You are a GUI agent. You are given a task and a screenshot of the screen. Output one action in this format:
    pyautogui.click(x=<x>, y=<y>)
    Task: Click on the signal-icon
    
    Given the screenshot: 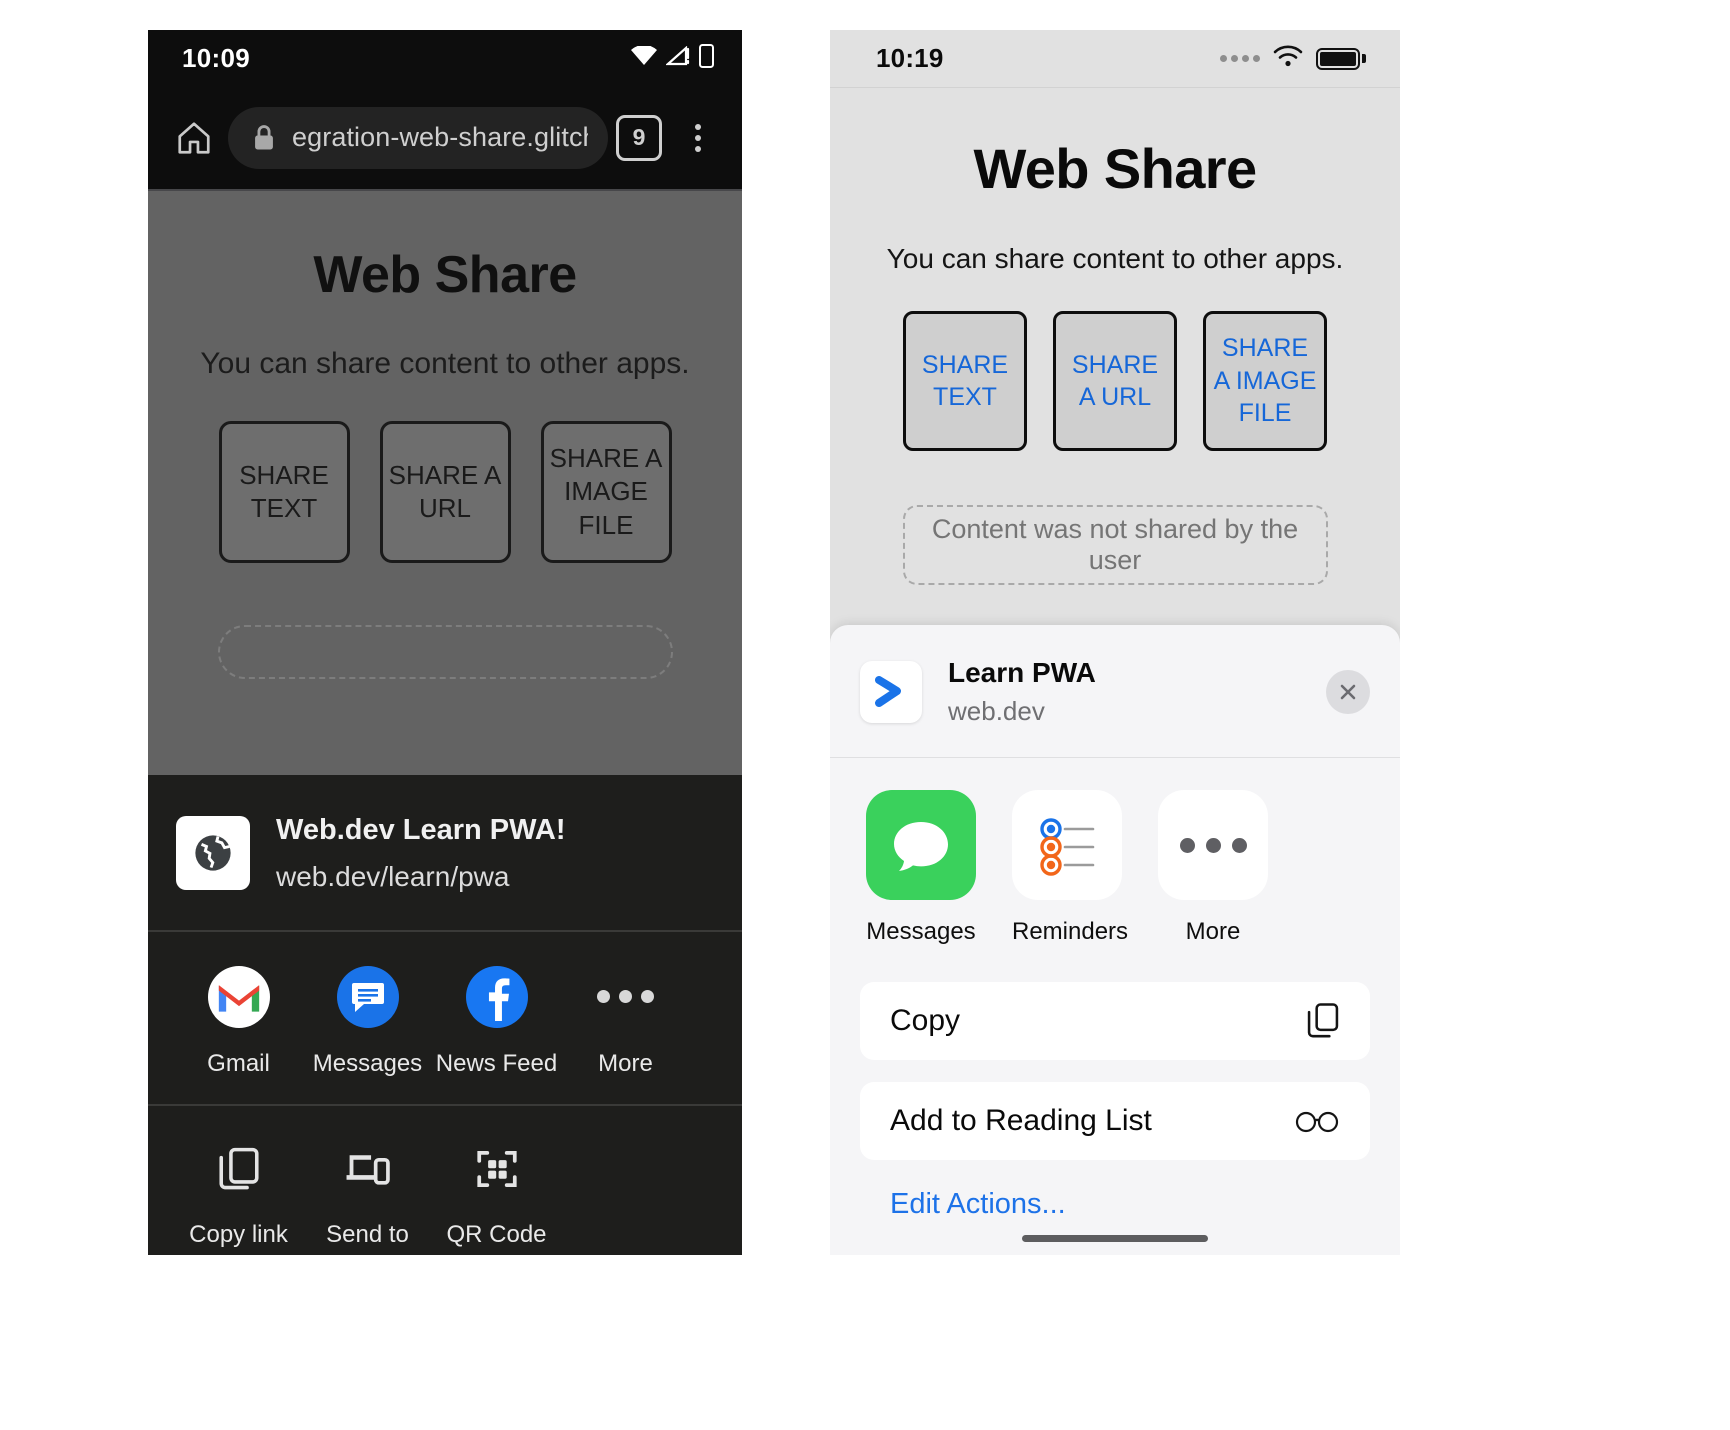 What is the action you would take?
    pyautogui.click(x=677, y=58)
    